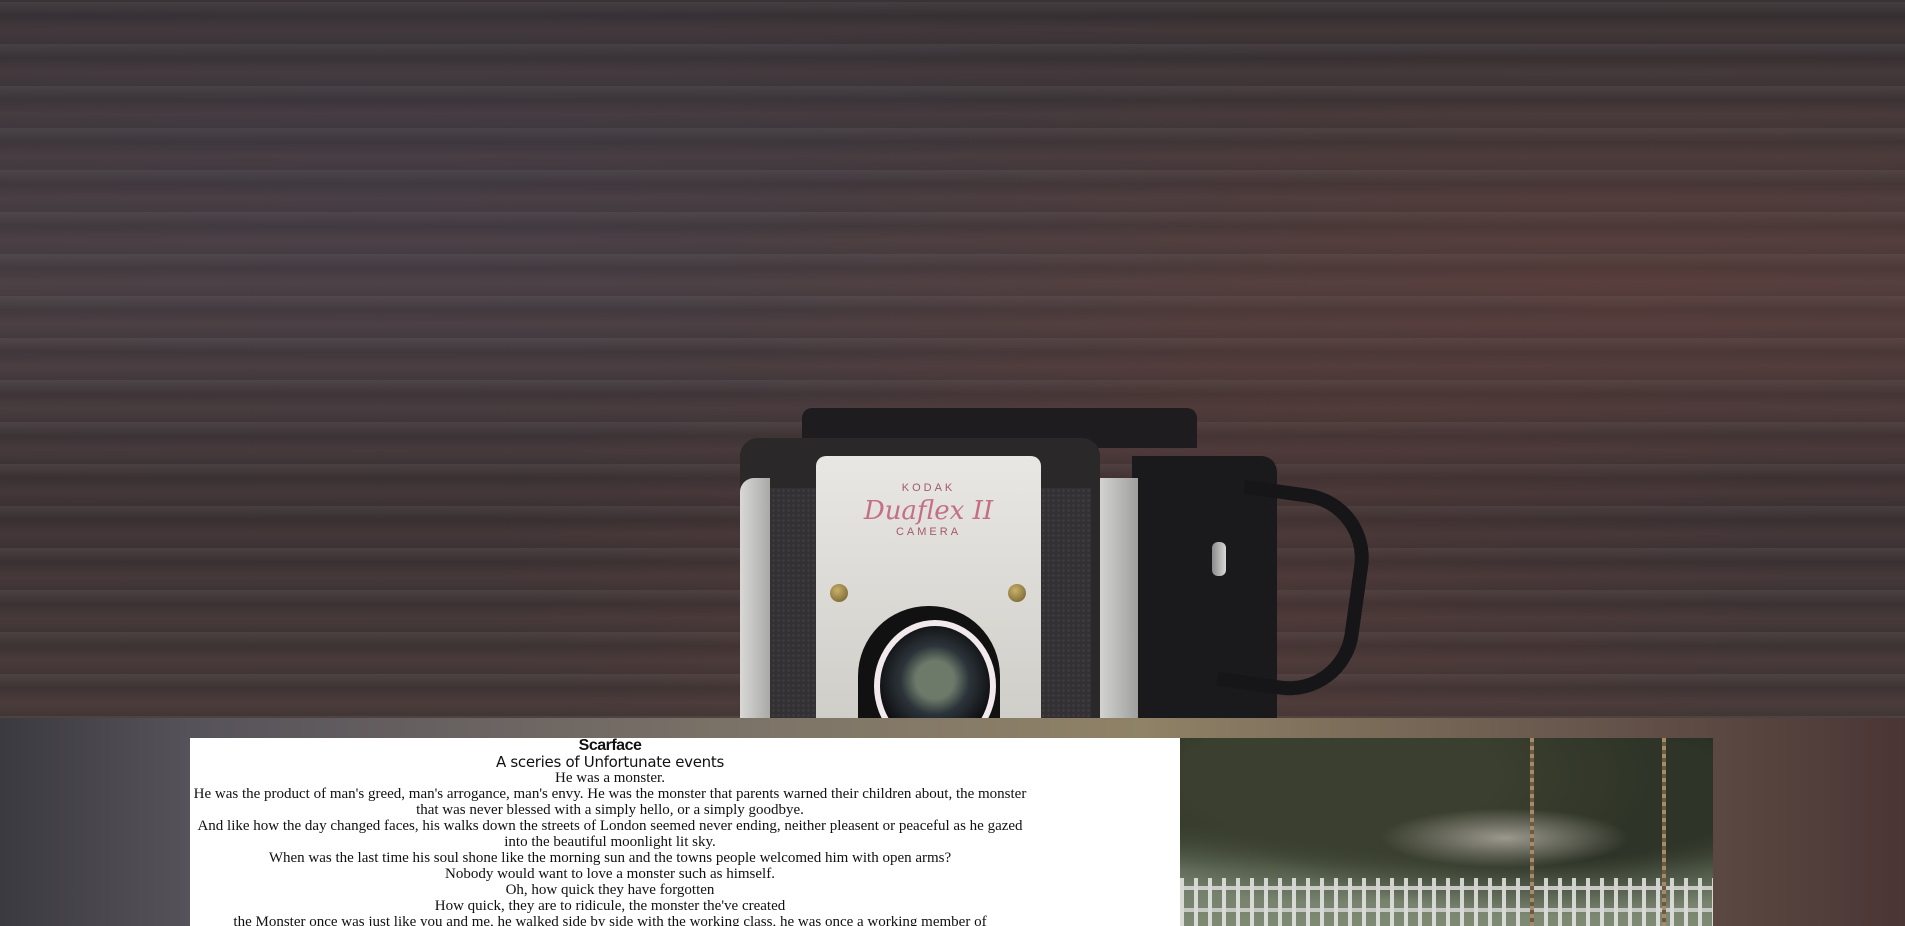 The width and height of the screenshot is (1905, 926). What do you see at coordinates (928, 488) in the screenshot?
I see `camera-brand: KODAK` at bounding box center [928, 488].